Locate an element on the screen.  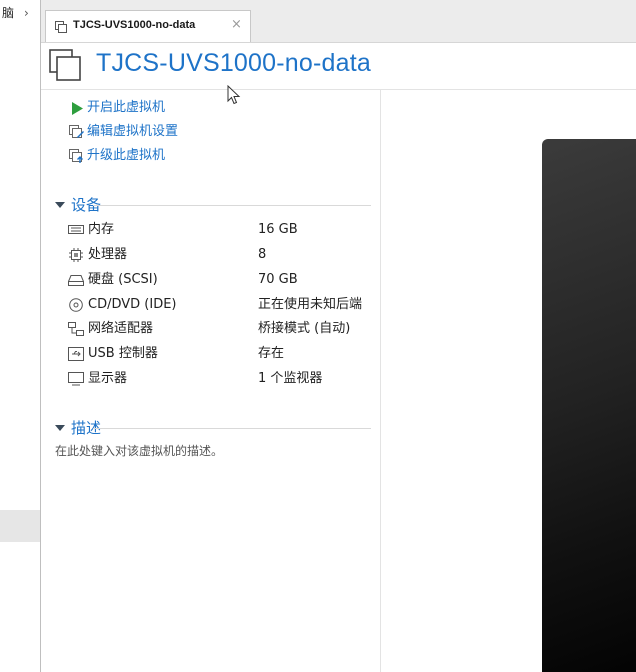
play-icon is located at coordinates (77, 108).